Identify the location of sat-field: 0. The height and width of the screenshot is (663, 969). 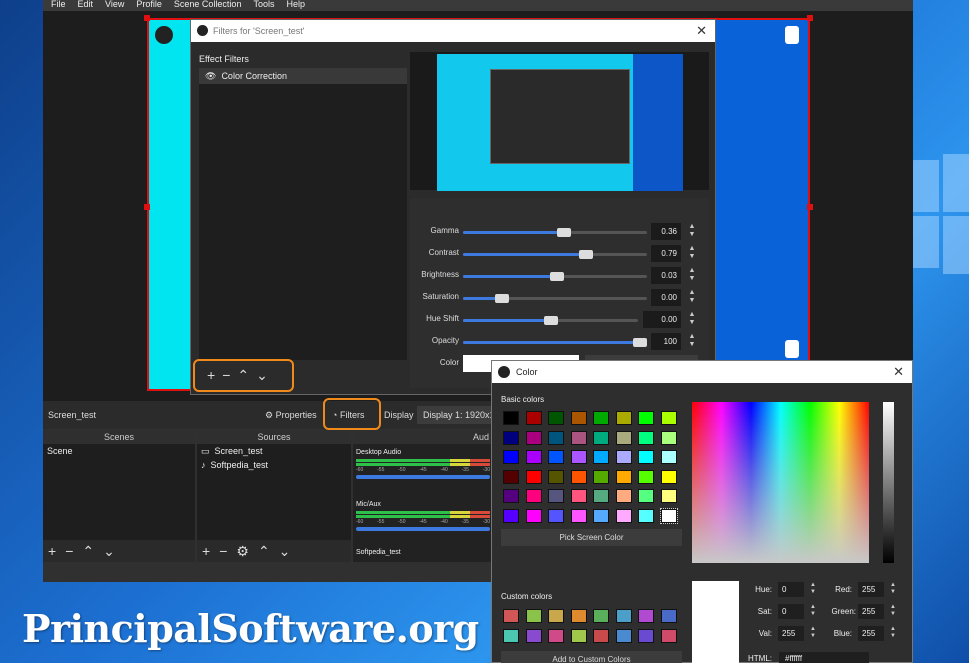
(791, 611).